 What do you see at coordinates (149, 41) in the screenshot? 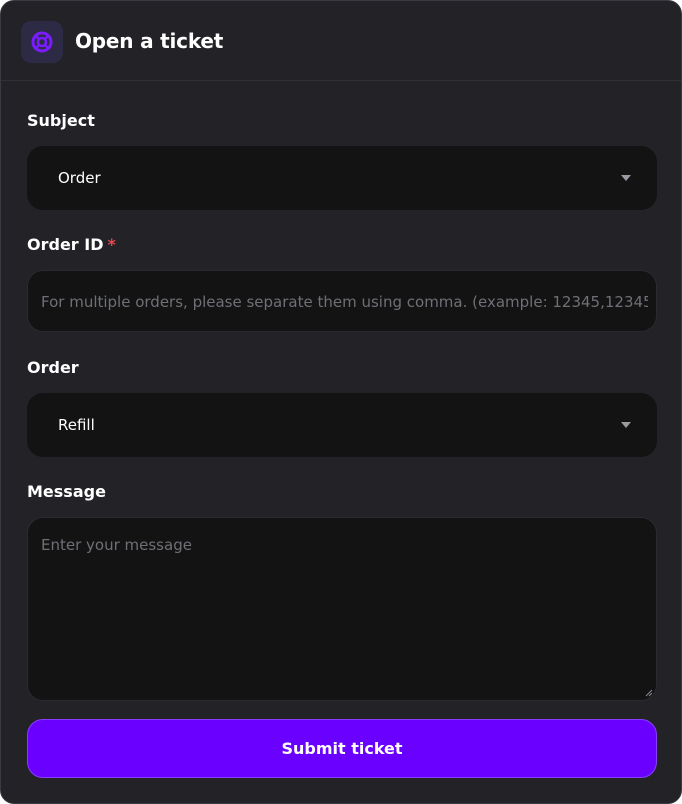
I see `page-title: Open a ticket` at bounding box center [149, 41].